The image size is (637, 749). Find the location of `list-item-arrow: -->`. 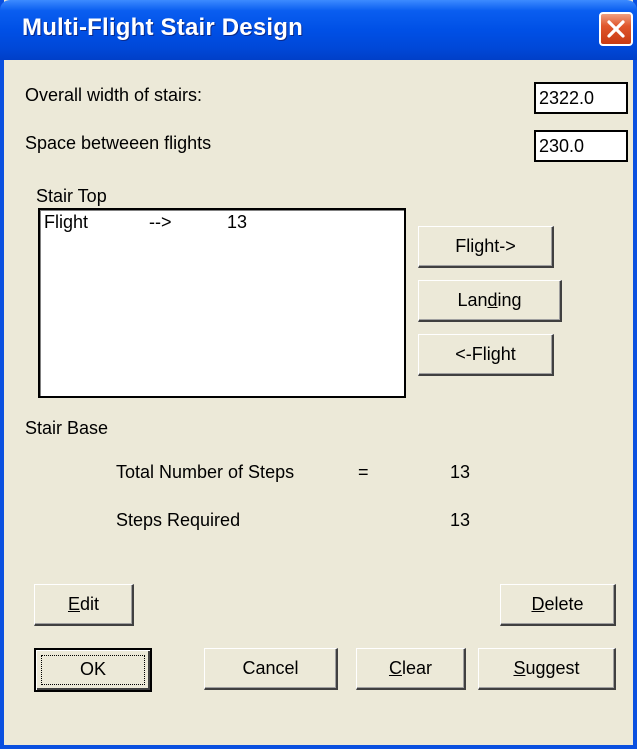

list-item-arrow: --> is located at coordinates (160, 222).